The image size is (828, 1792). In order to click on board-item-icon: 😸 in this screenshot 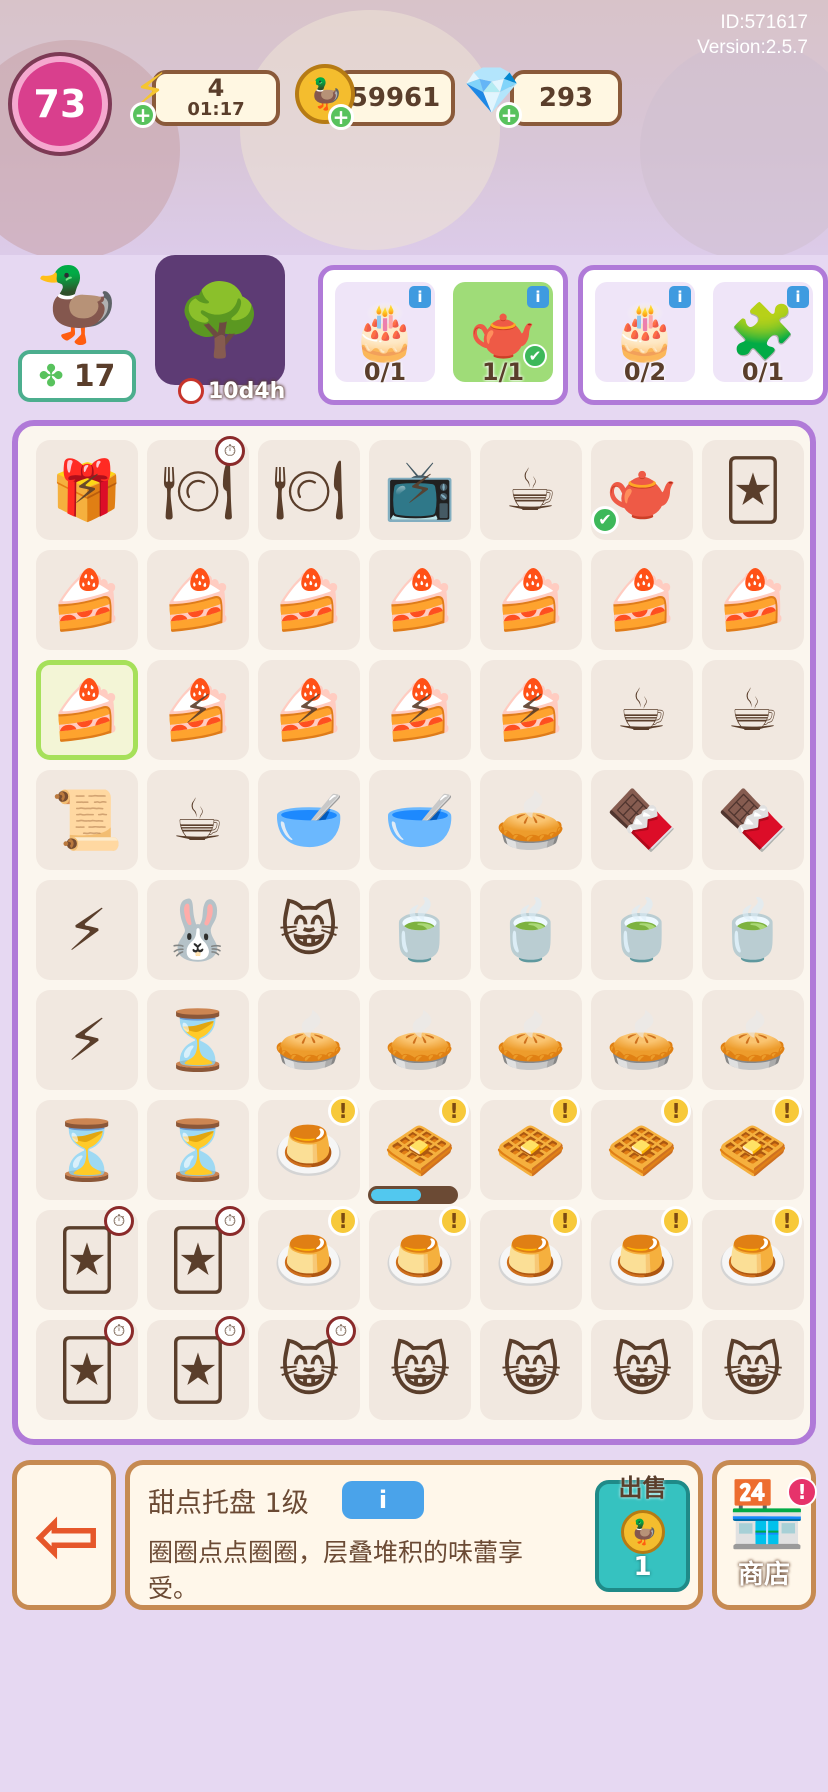, I will do `click(753, 1370)`.